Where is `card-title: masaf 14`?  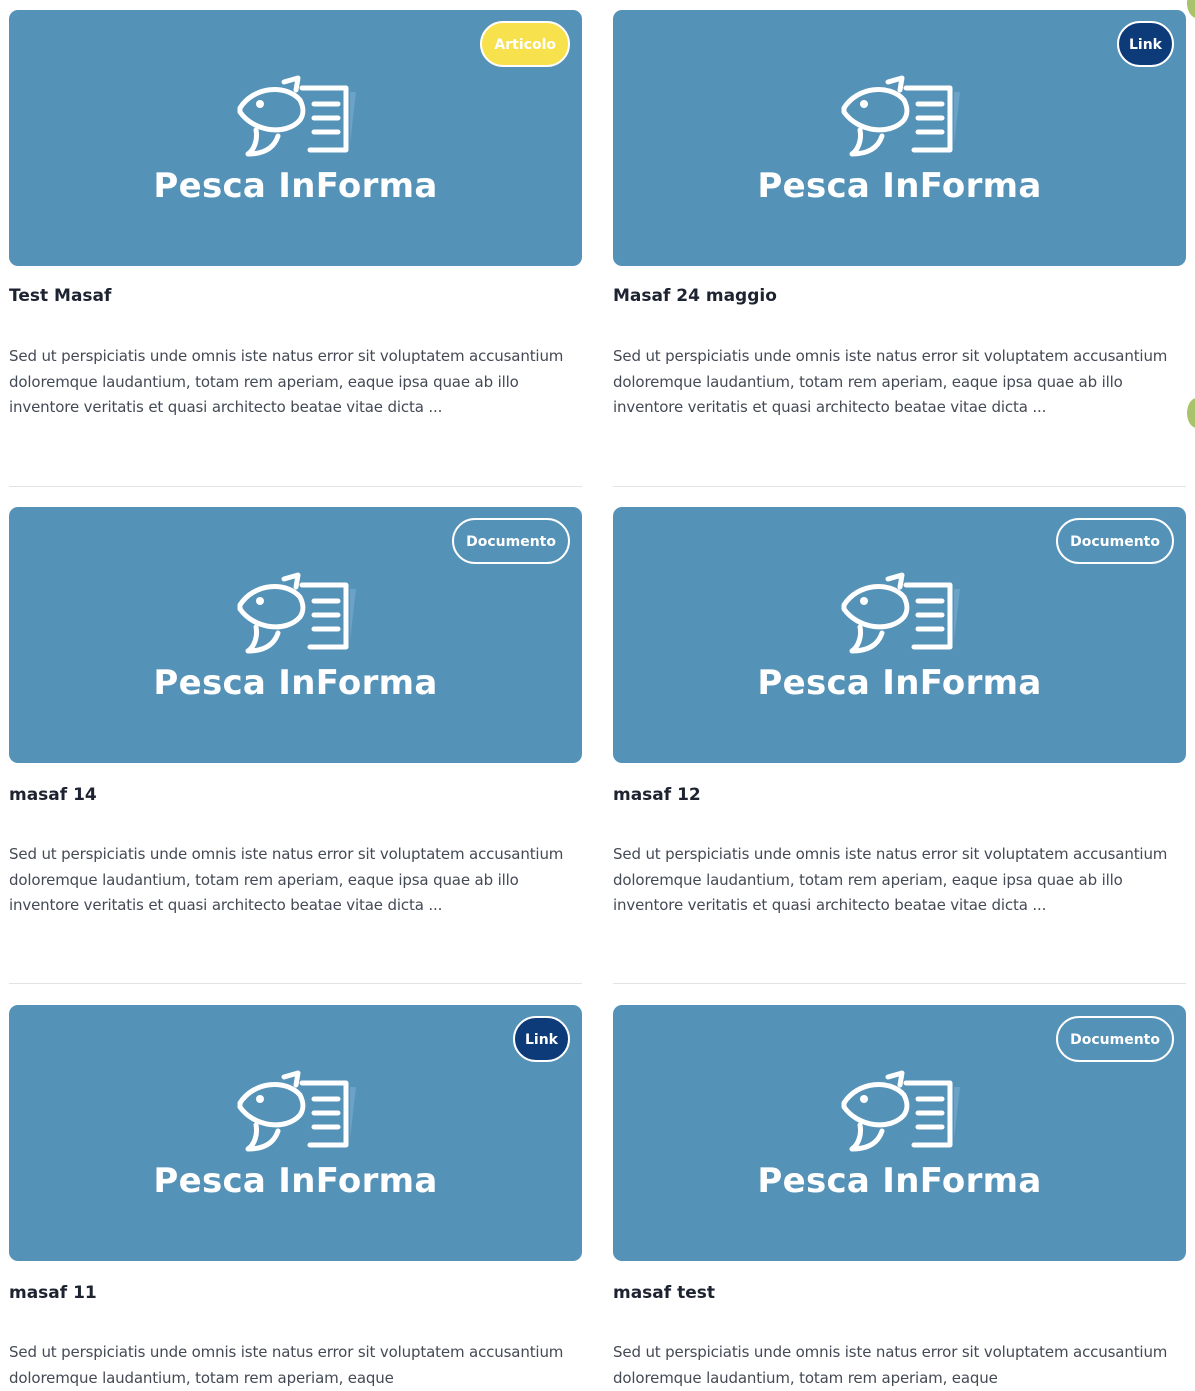
card-title: masaf 14 is located at coordinates (53, 795).